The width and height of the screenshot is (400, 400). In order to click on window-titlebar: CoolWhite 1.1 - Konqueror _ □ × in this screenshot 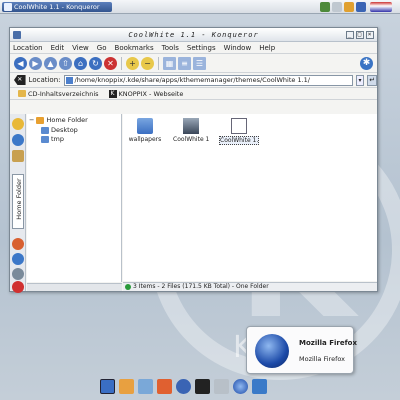, I will do `click(193, 35)`.